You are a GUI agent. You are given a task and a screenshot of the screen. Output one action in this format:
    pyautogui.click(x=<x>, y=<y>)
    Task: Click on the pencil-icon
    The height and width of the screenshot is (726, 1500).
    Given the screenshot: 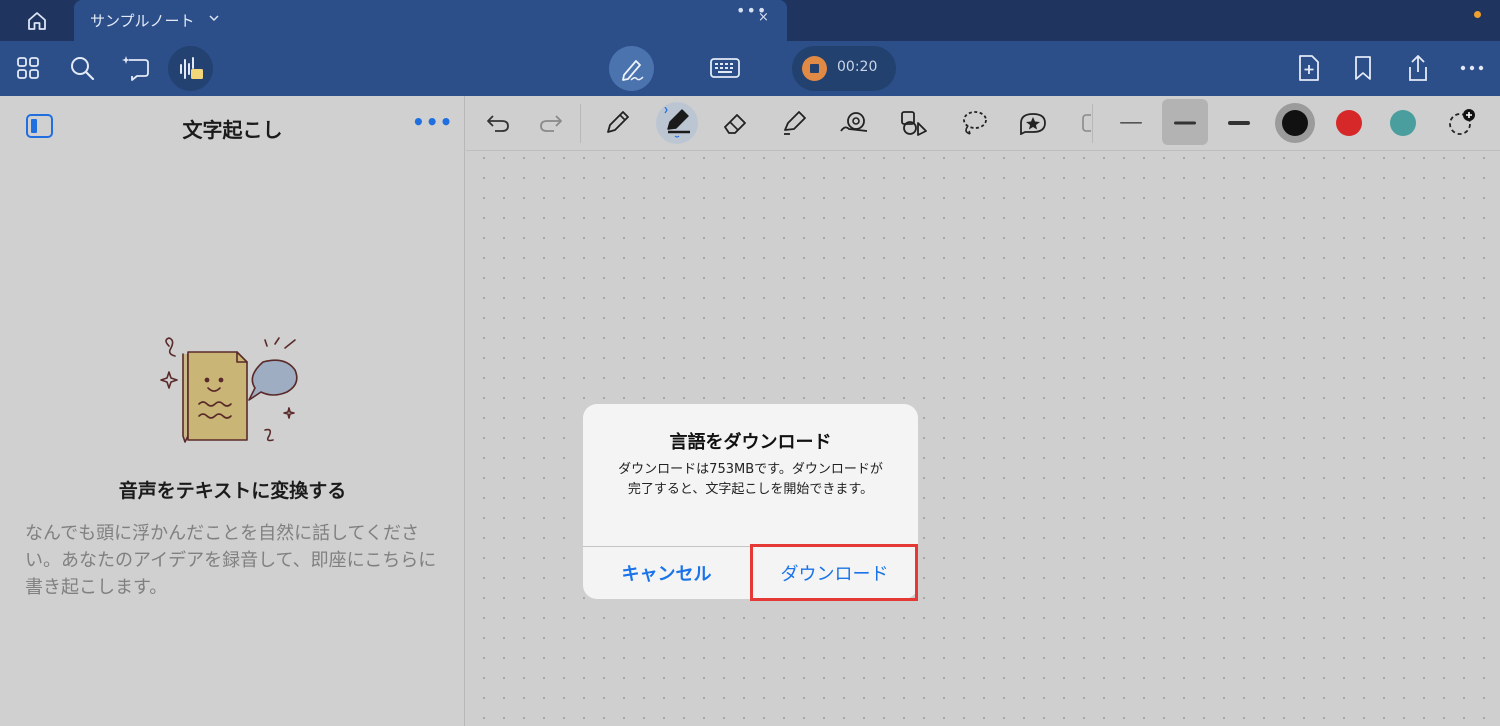 What is the action you would take?
    pyautogui.click(x=618, y=122)
    